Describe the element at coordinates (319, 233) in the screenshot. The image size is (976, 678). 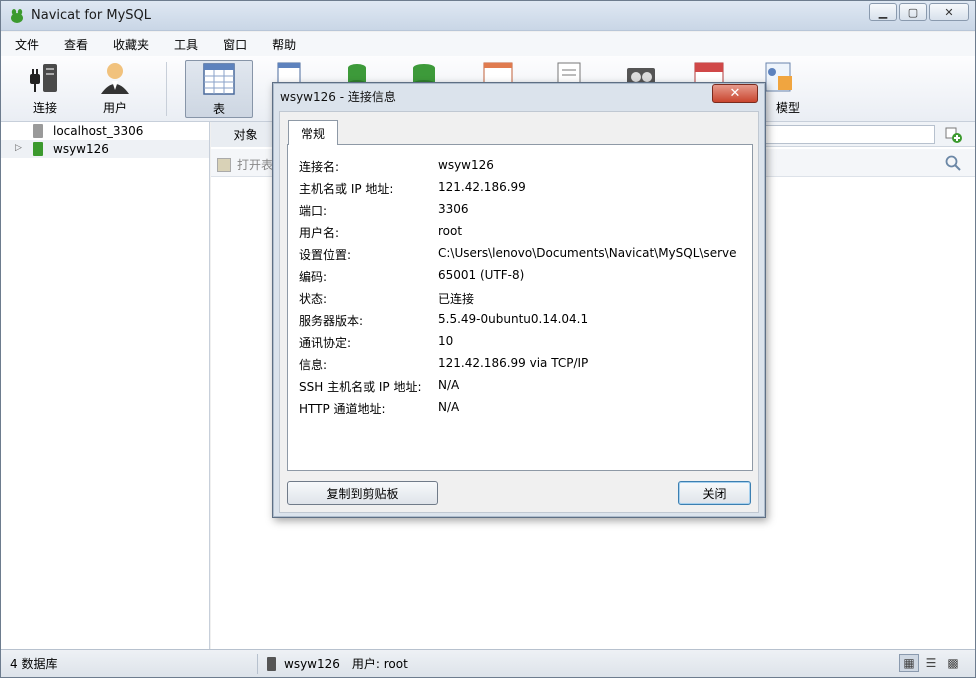
I see `info-key: 用户名:` at that location.